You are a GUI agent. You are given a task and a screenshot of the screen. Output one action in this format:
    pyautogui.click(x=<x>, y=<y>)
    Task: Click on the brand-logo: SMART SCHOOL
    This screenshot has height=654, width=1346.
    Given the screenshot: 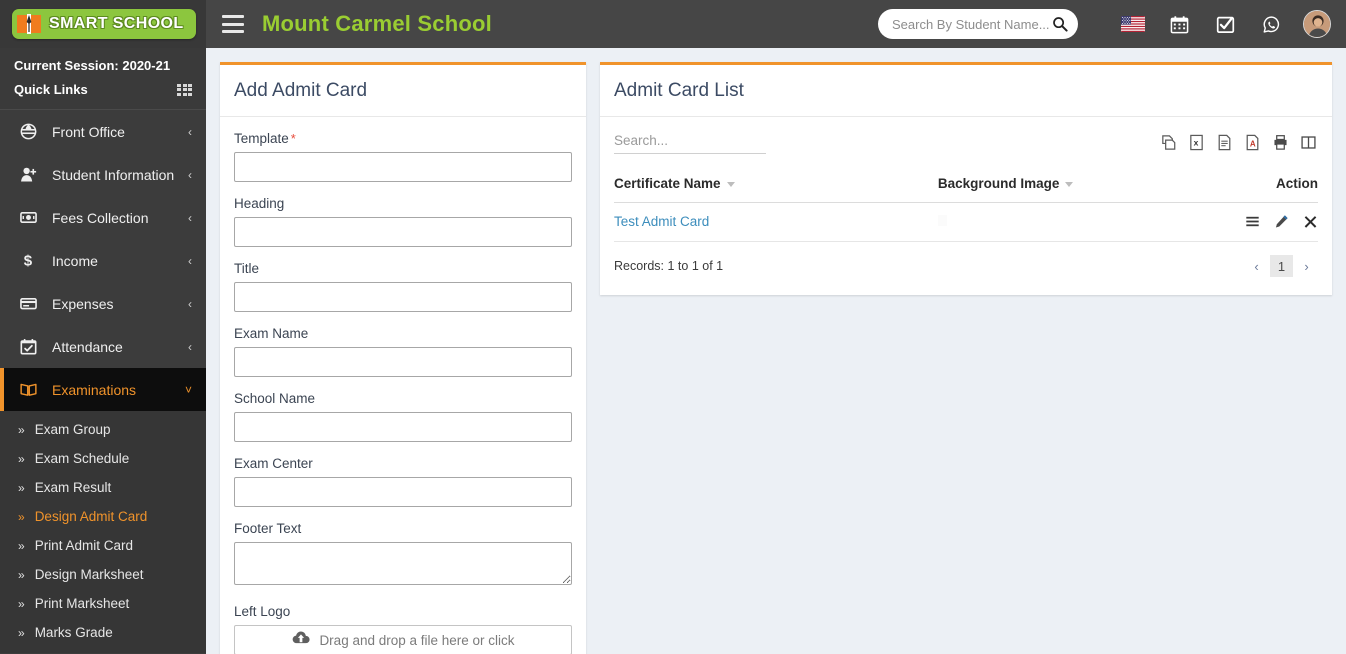 What is the action you would take?
    pyautogui.click(x=104, y=24)
    